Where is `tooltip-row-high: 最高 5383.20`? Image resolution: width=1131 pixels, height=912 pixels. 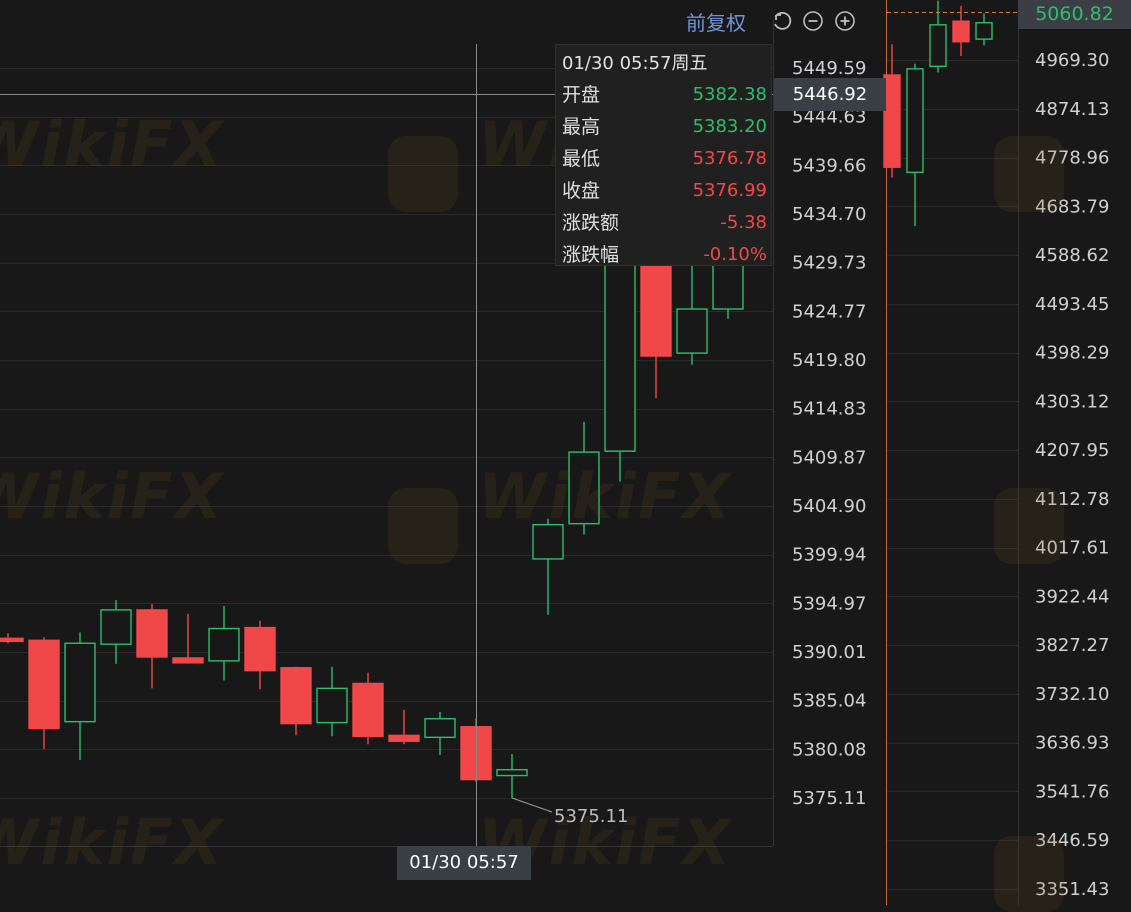
tooltip-row-high: 最高 5383.20 is located at coordinates (664, 127).